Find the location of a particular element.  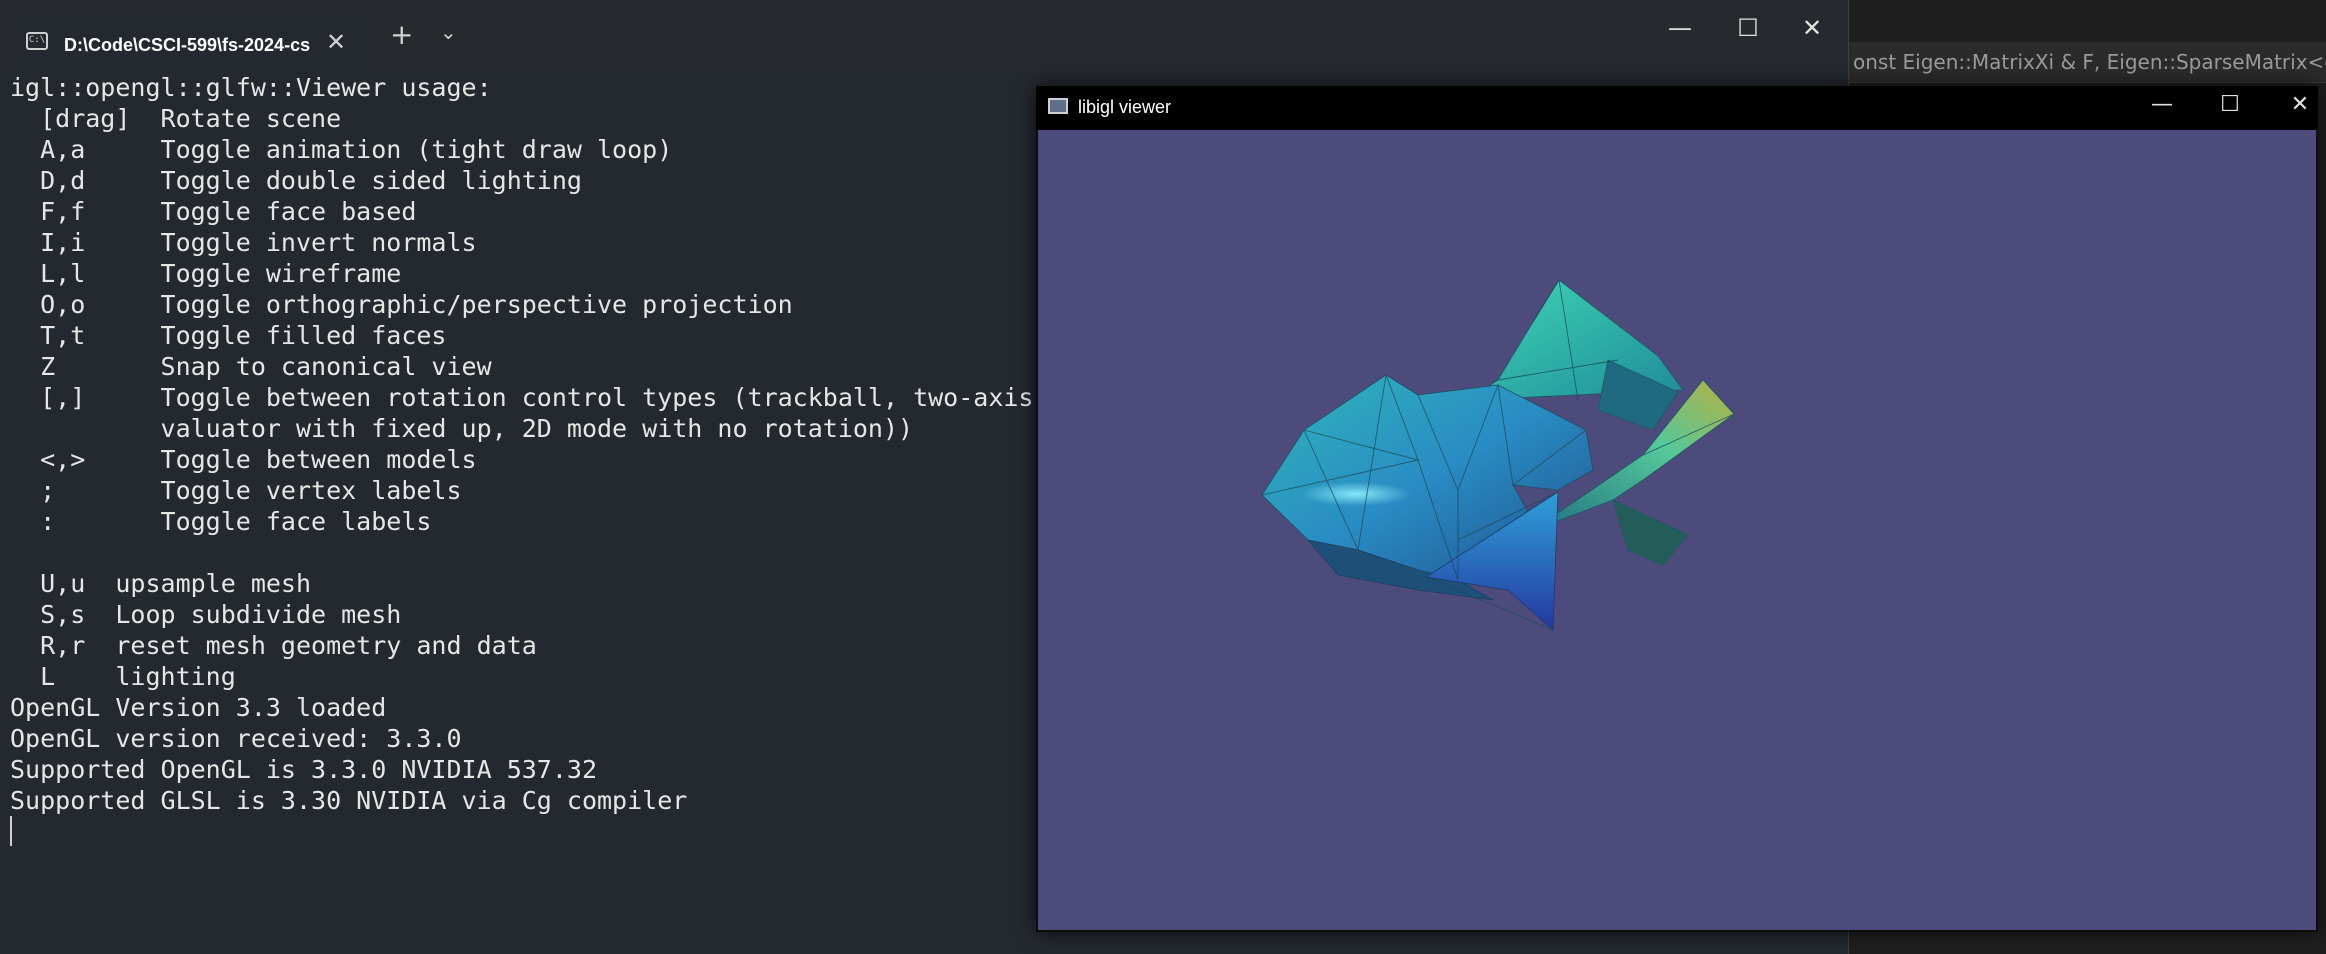

terminal-tab: C:\ D:\Code\CSCI-599\fs-2024-cs ✕ is located at coordinates (187, 41).